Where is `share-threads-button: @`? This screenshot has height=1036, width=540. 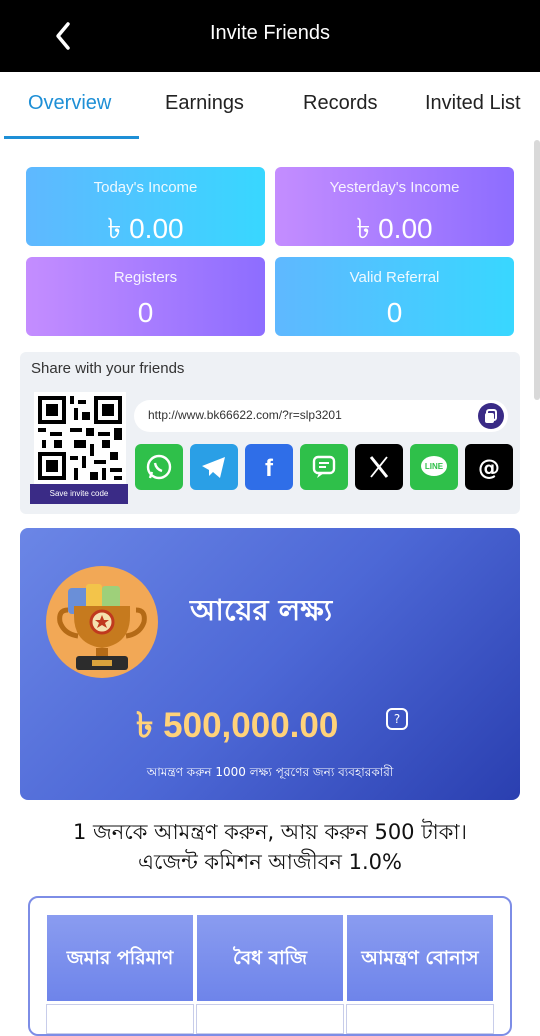 share-threads-button: @ is located at coordinates (489, 467).